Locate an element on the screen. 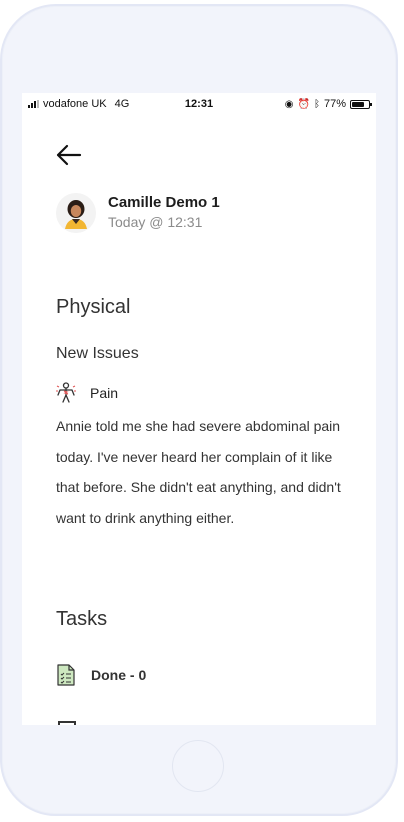 Image resolution: width=404 pixels, height=822 pixels. issue-label: Pain is located at coordinates (104, 393).